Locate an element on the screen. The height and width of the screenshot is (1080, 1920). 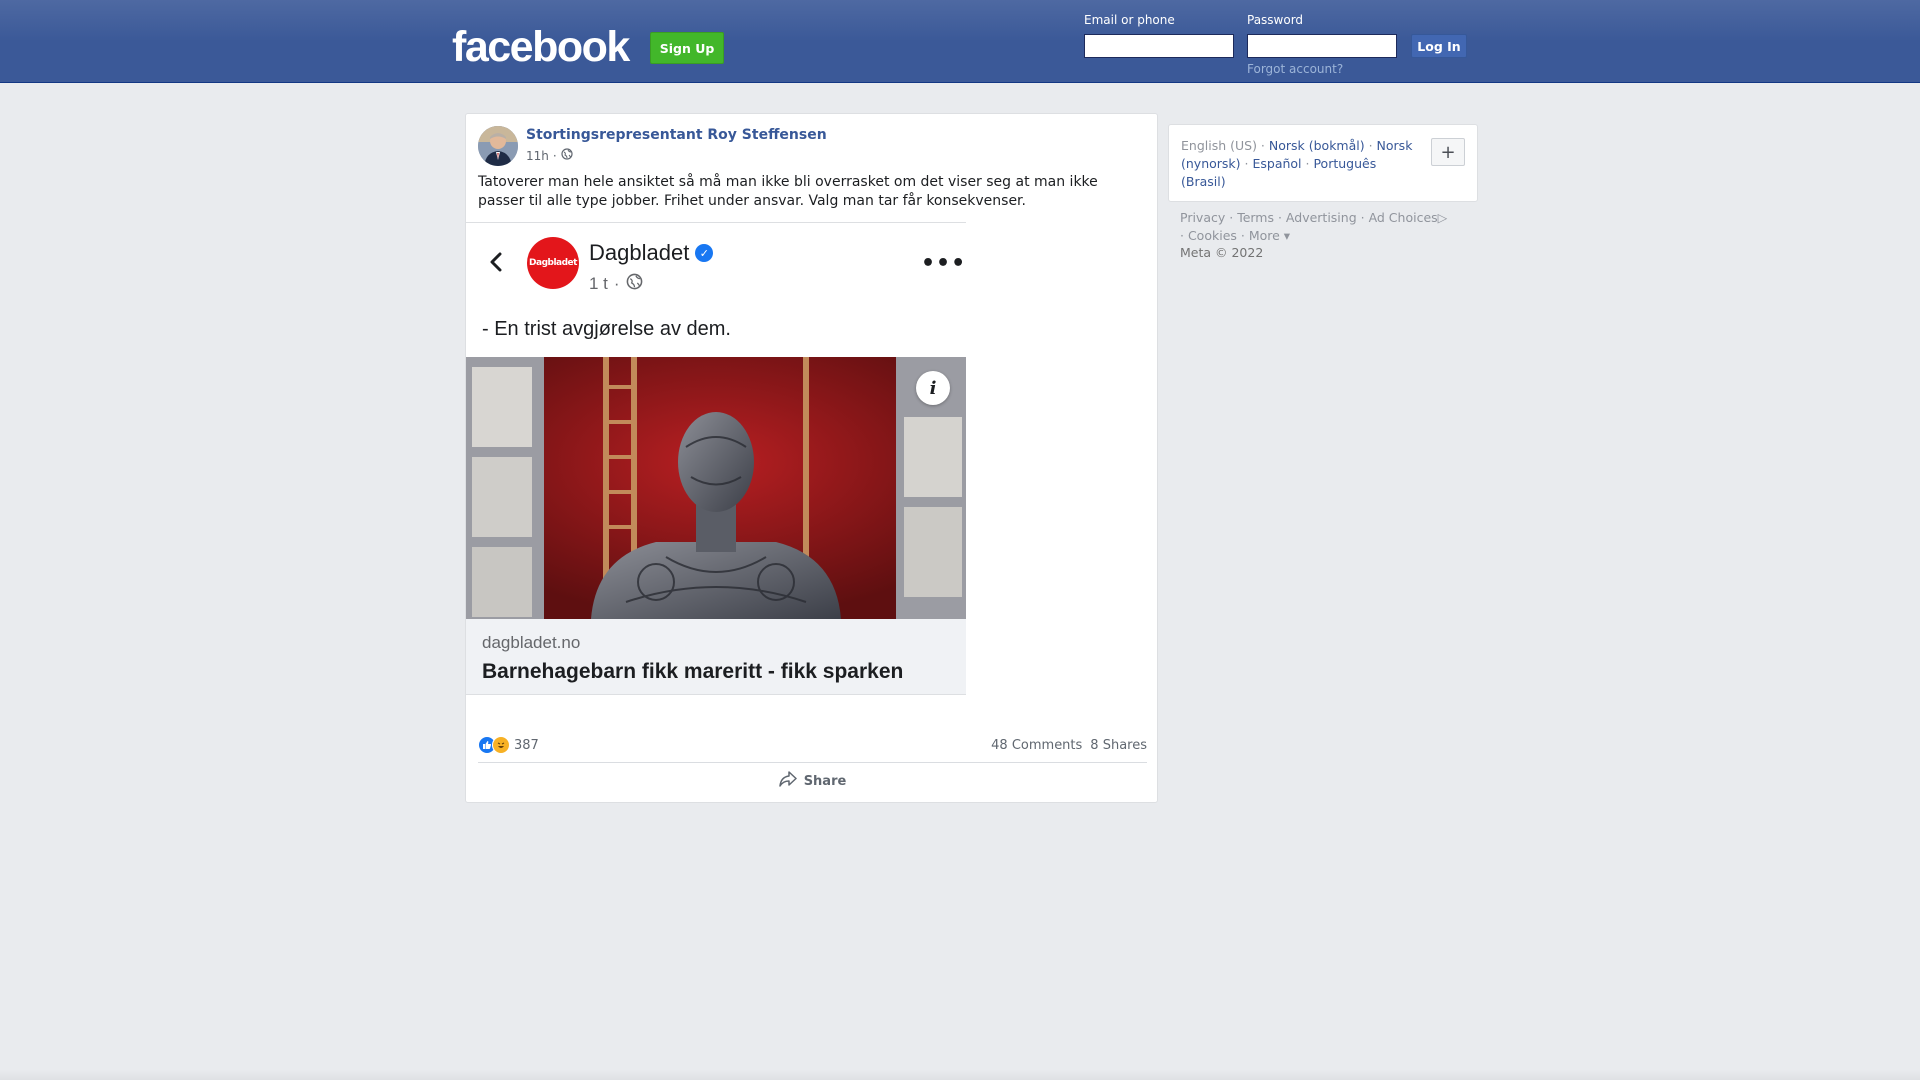
reaction-count: 387 is located at coordinates (526, 745).